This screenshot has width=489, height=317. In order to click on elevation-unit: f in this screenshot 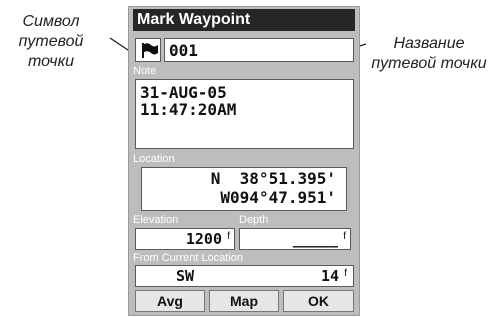, I will do `click(228, 236)`.